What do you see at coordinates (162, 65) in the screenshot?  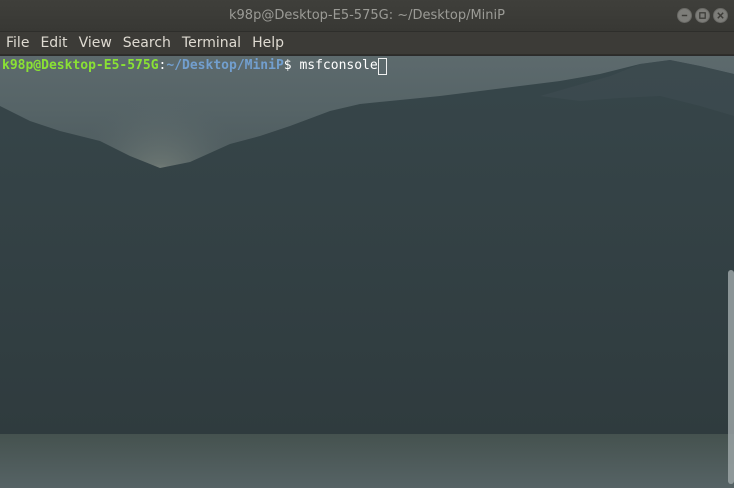 I see `prompt-colon: :` at bounding box center [162, 65].